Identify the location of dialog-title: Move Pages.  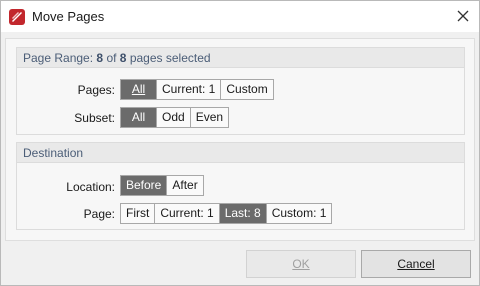
(68, 16).